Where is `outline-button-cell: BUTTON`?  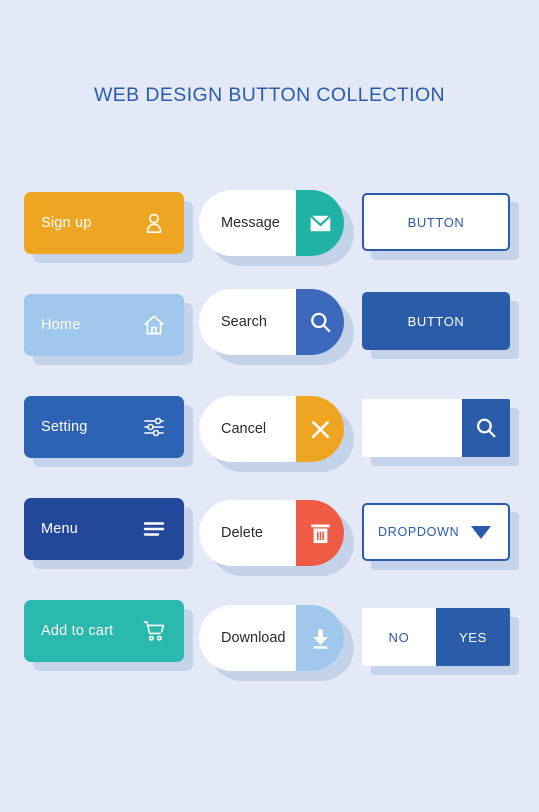
outline-button-cell: BUTTON is located at coordinates (442, 228).